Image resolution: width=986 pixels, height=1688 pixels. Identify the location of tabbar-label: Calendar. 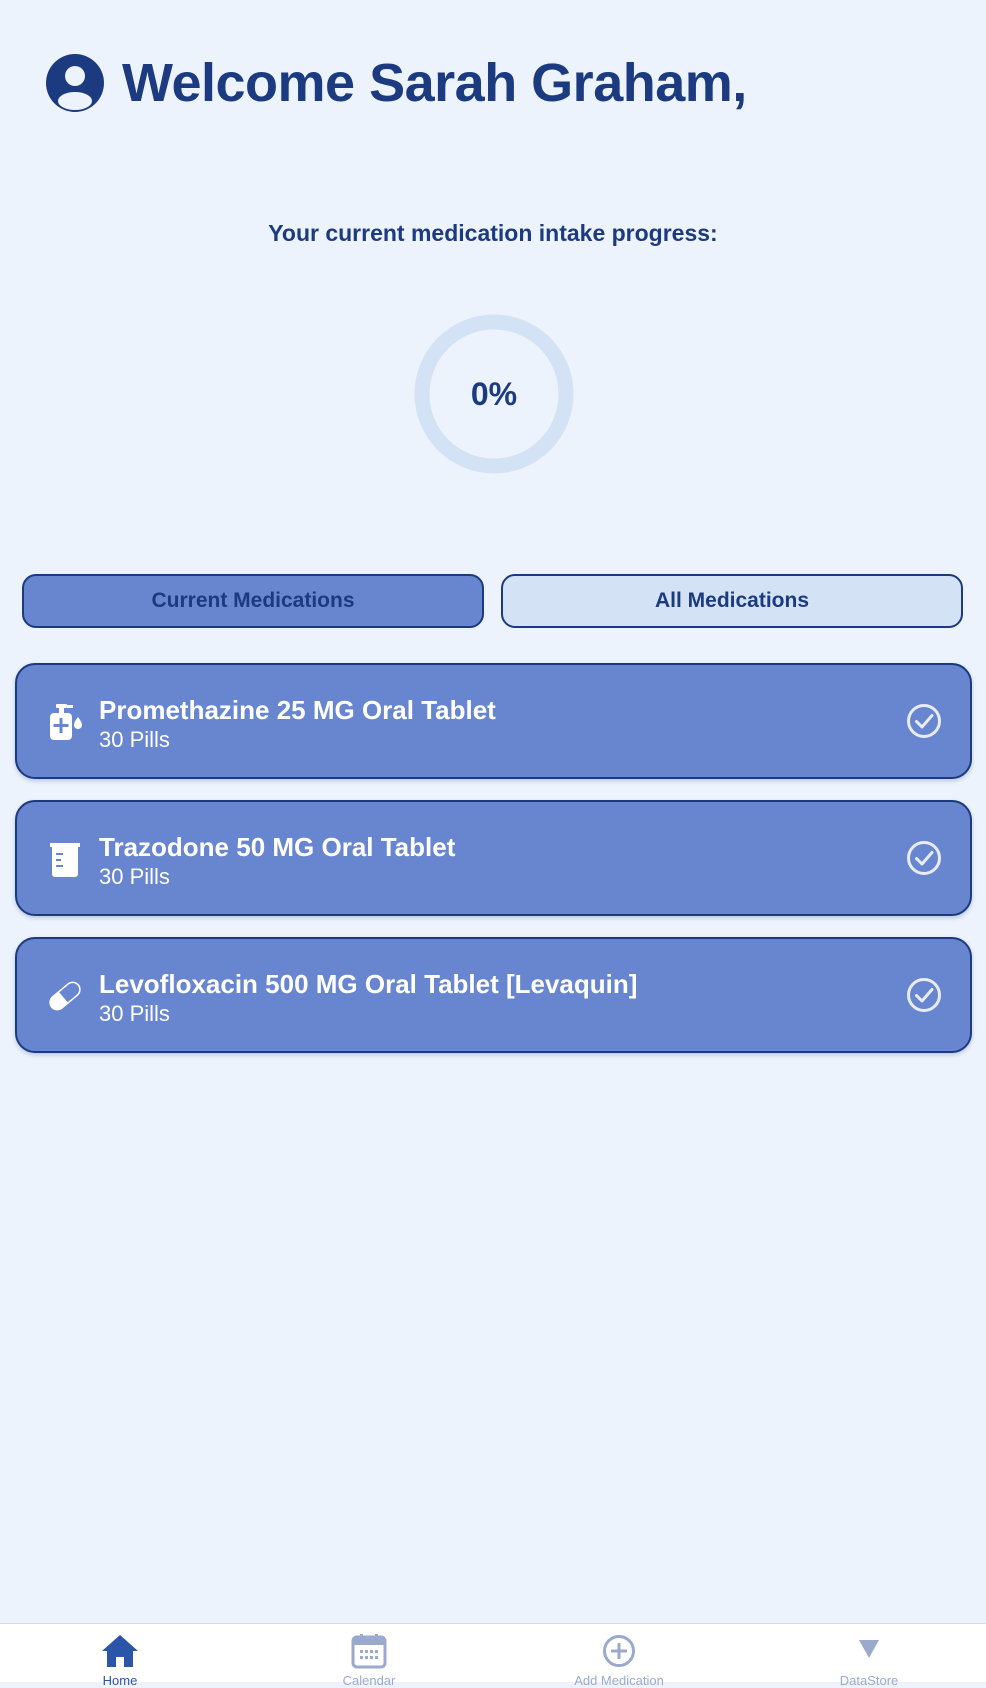
(369, 1680).